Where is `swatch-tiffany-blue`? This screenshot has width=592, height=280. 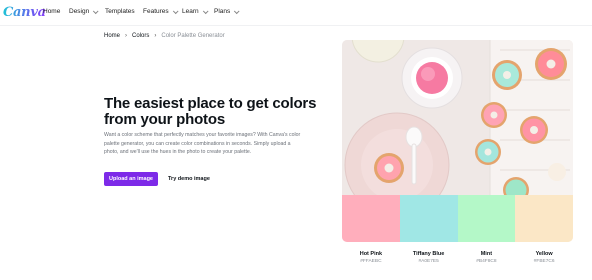
swatch-tiffany-blue is located at coordinates (428, 218).